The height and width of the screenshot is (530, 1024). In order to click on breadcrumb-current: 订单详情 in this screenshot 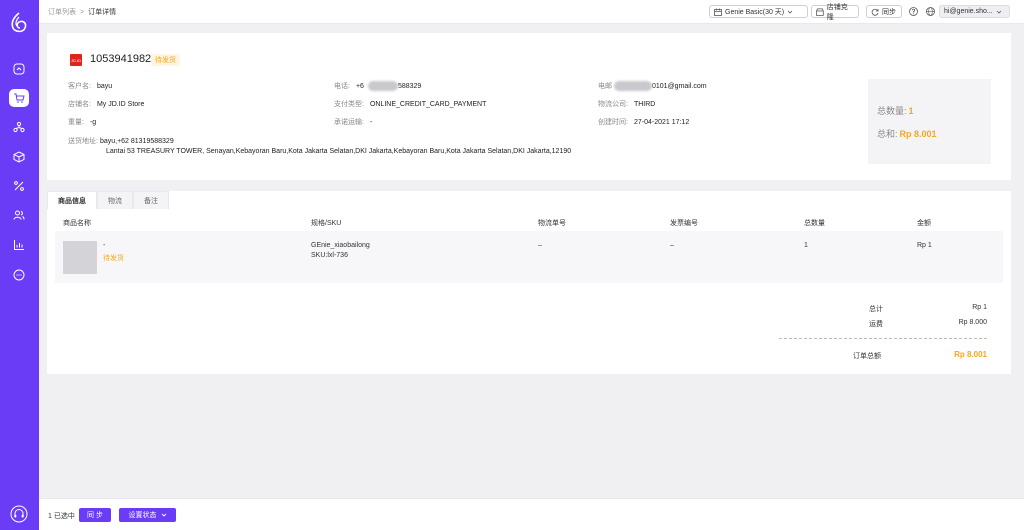, I will do `click(102, 12)`.